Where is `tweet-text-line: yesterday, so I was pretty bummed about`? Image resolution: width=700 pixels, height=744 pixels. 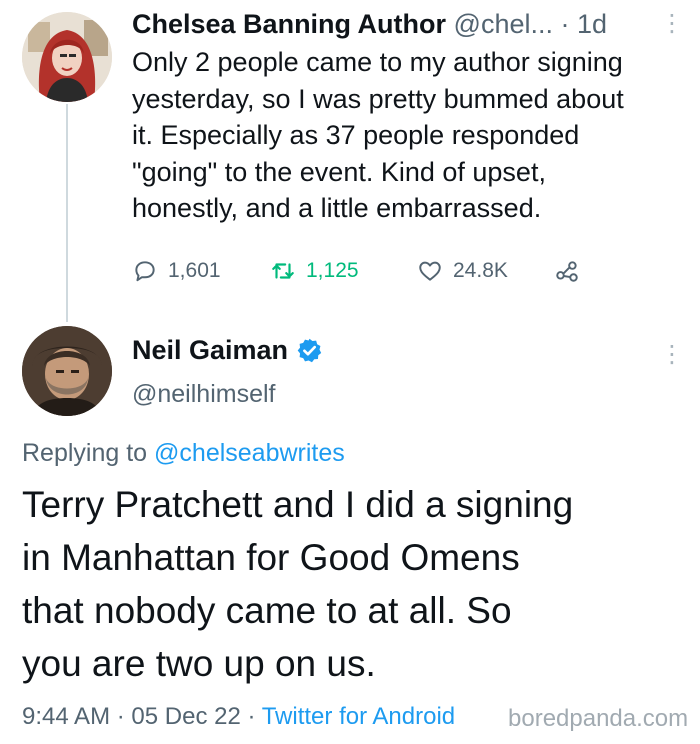 tweet-text-line: yesterday, so I was pretty bummed about is located at coordinates (378, 98).